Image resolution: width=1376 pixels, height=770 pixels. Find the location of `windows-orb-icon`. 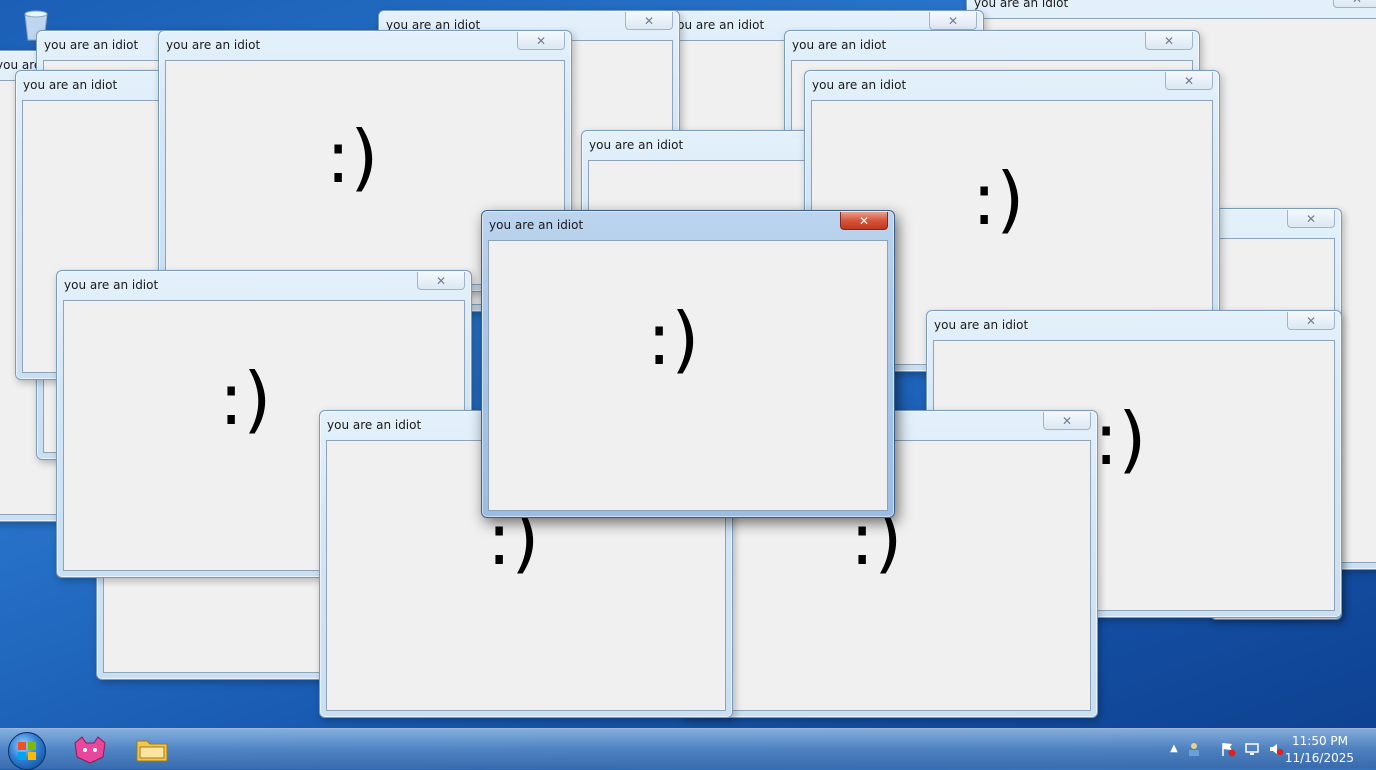

windows-orb-icon is located at coordinates (27, 751).